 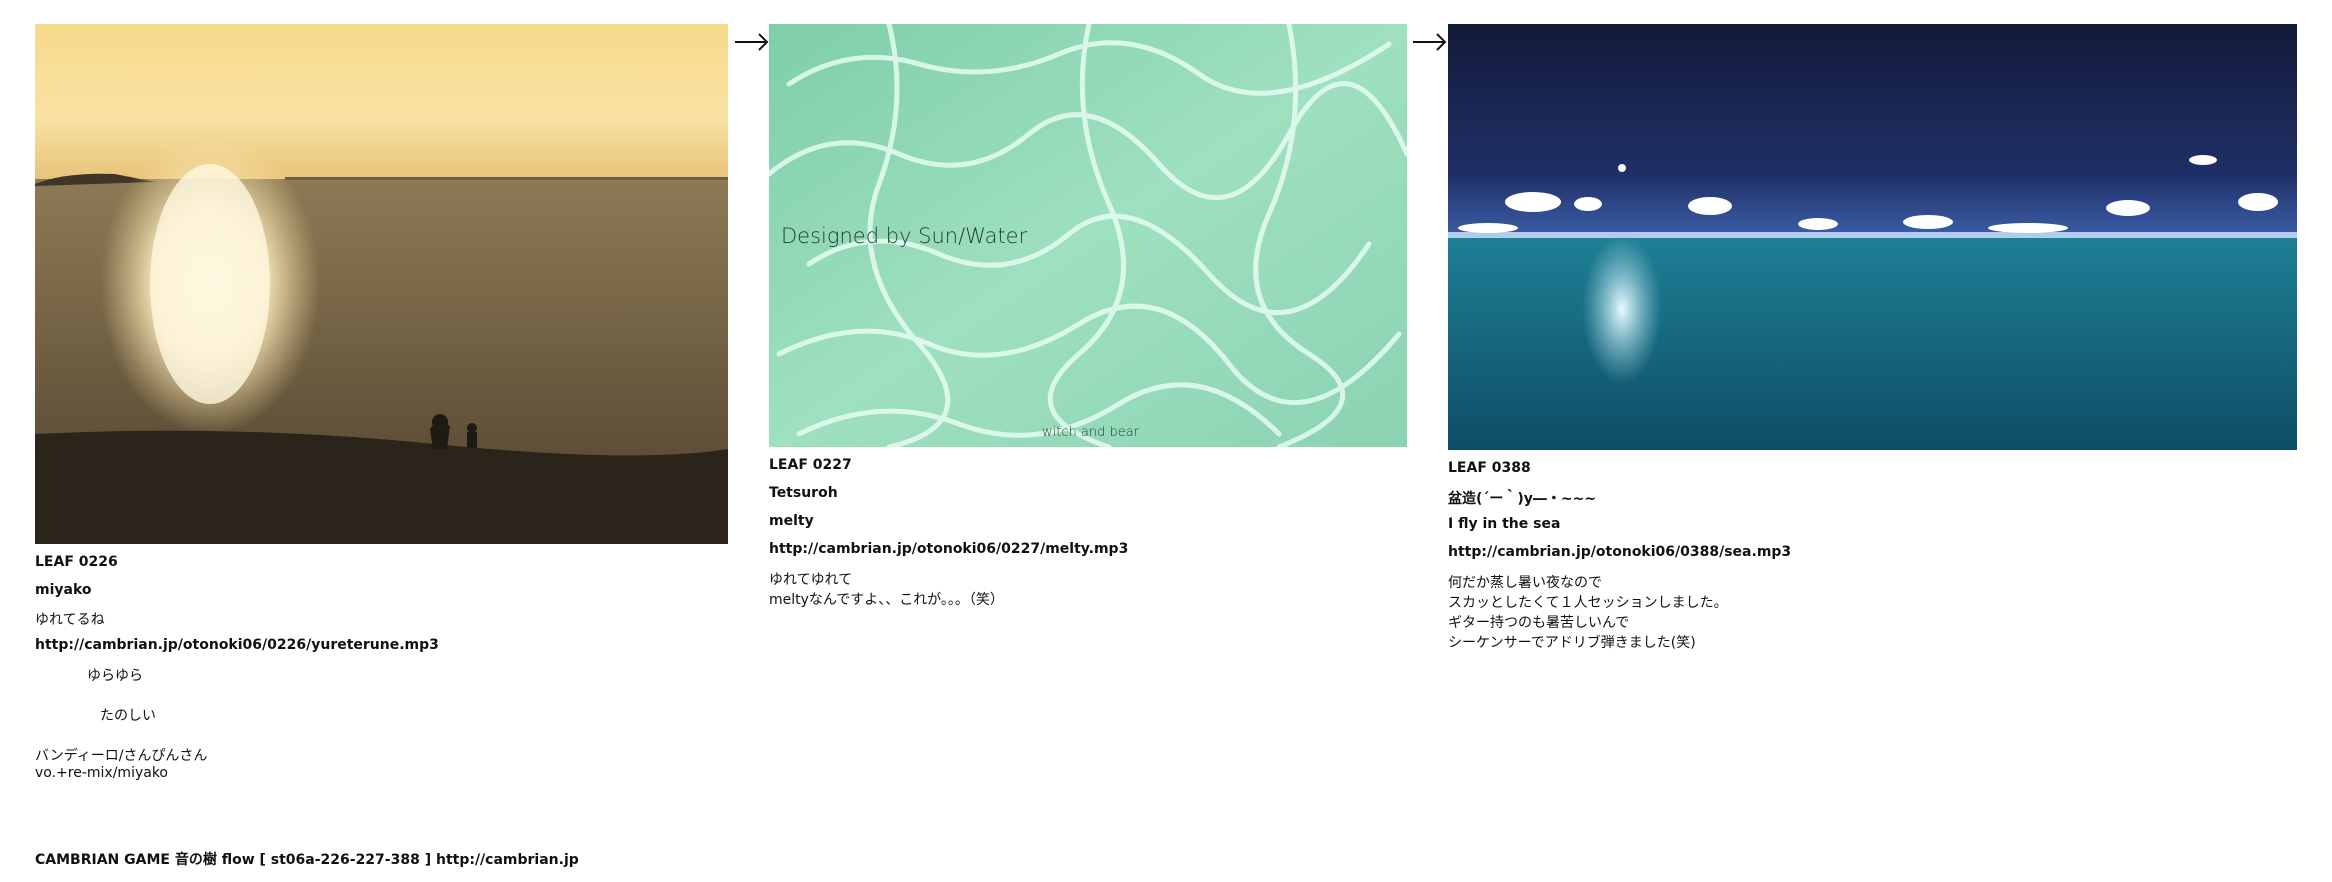 I want to click on note-line: ゆれてゆれて, so click(x=811, y=580).